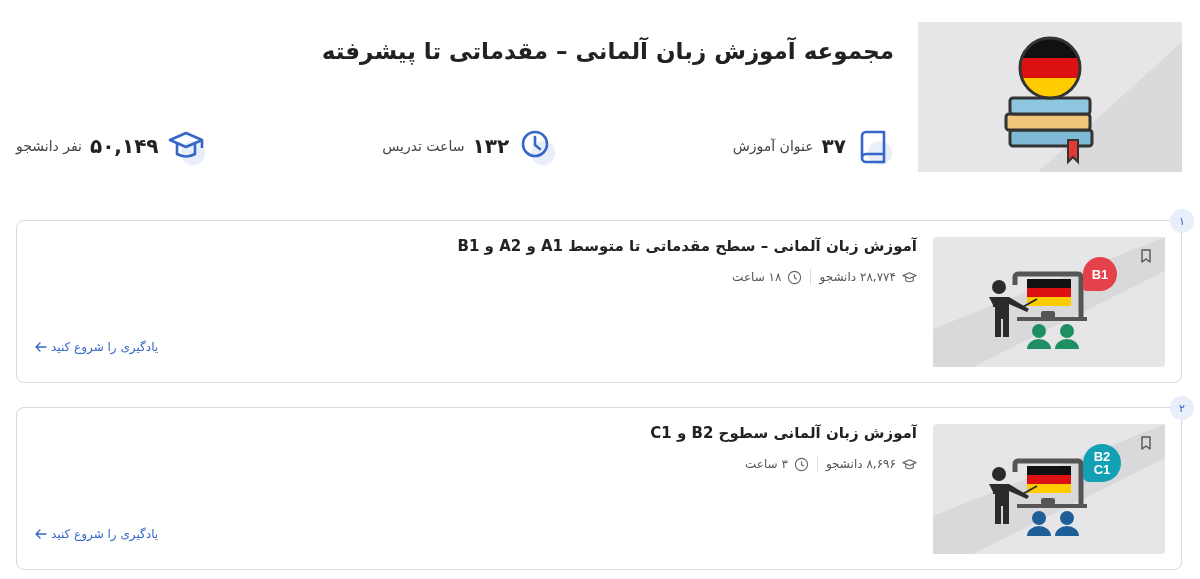  What do you see at coordinates (860, 464) in the screenshot?
I see `student-count: ۸,۶۹۶ دانشجو` at bounding box center [860, 464].